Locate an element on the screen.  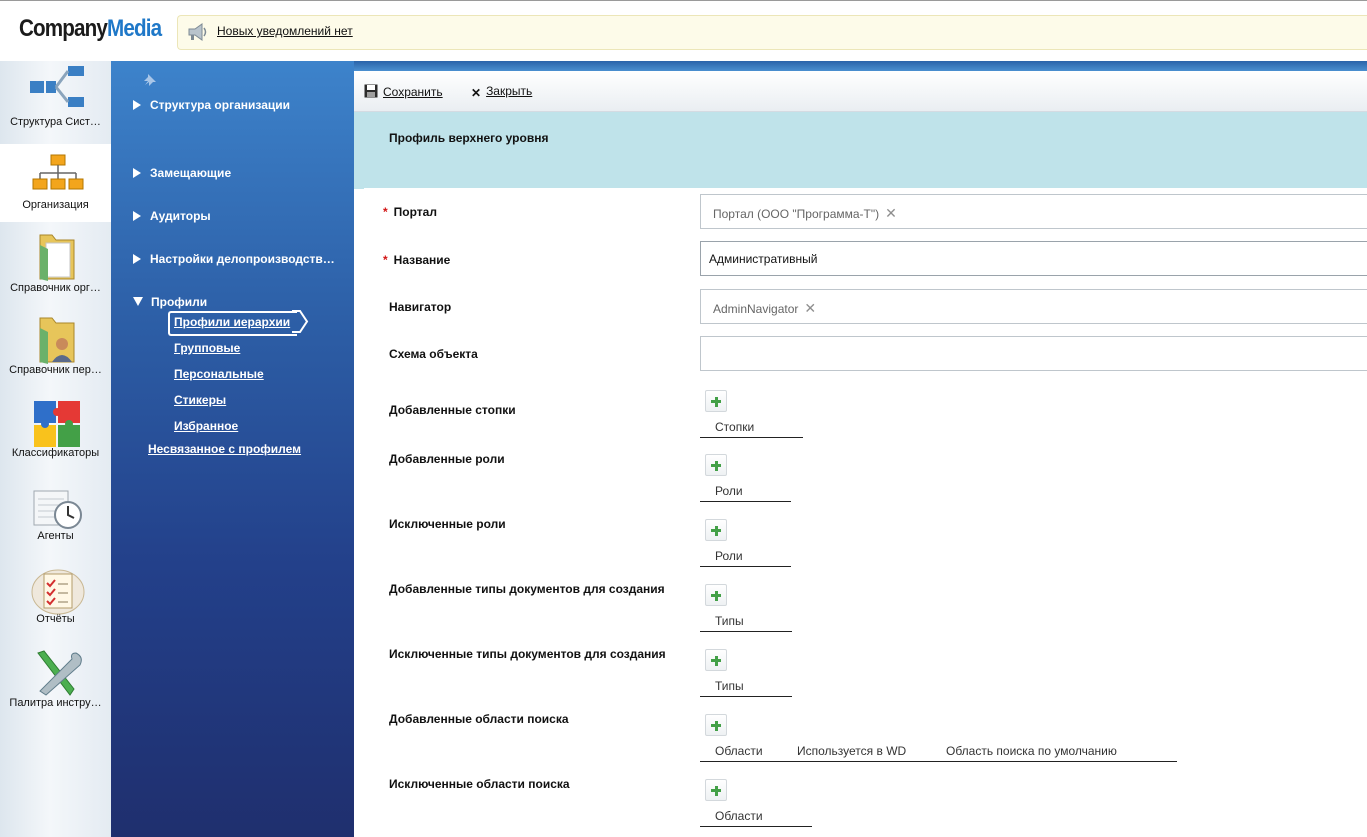
top-header: CompanyMedia Новых уведомлений нет is located at coordinates (683, 31).